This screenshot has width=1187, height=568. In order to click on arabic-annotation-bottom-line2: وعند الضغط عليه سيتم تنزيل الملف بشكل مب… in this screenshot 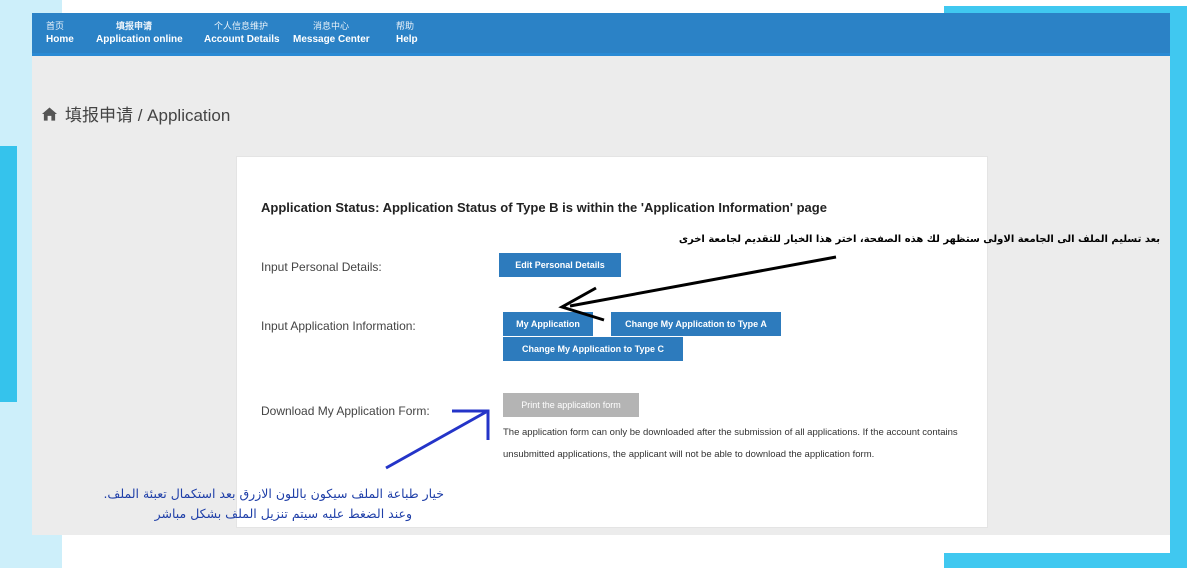, I will do `click(283, 513)`.